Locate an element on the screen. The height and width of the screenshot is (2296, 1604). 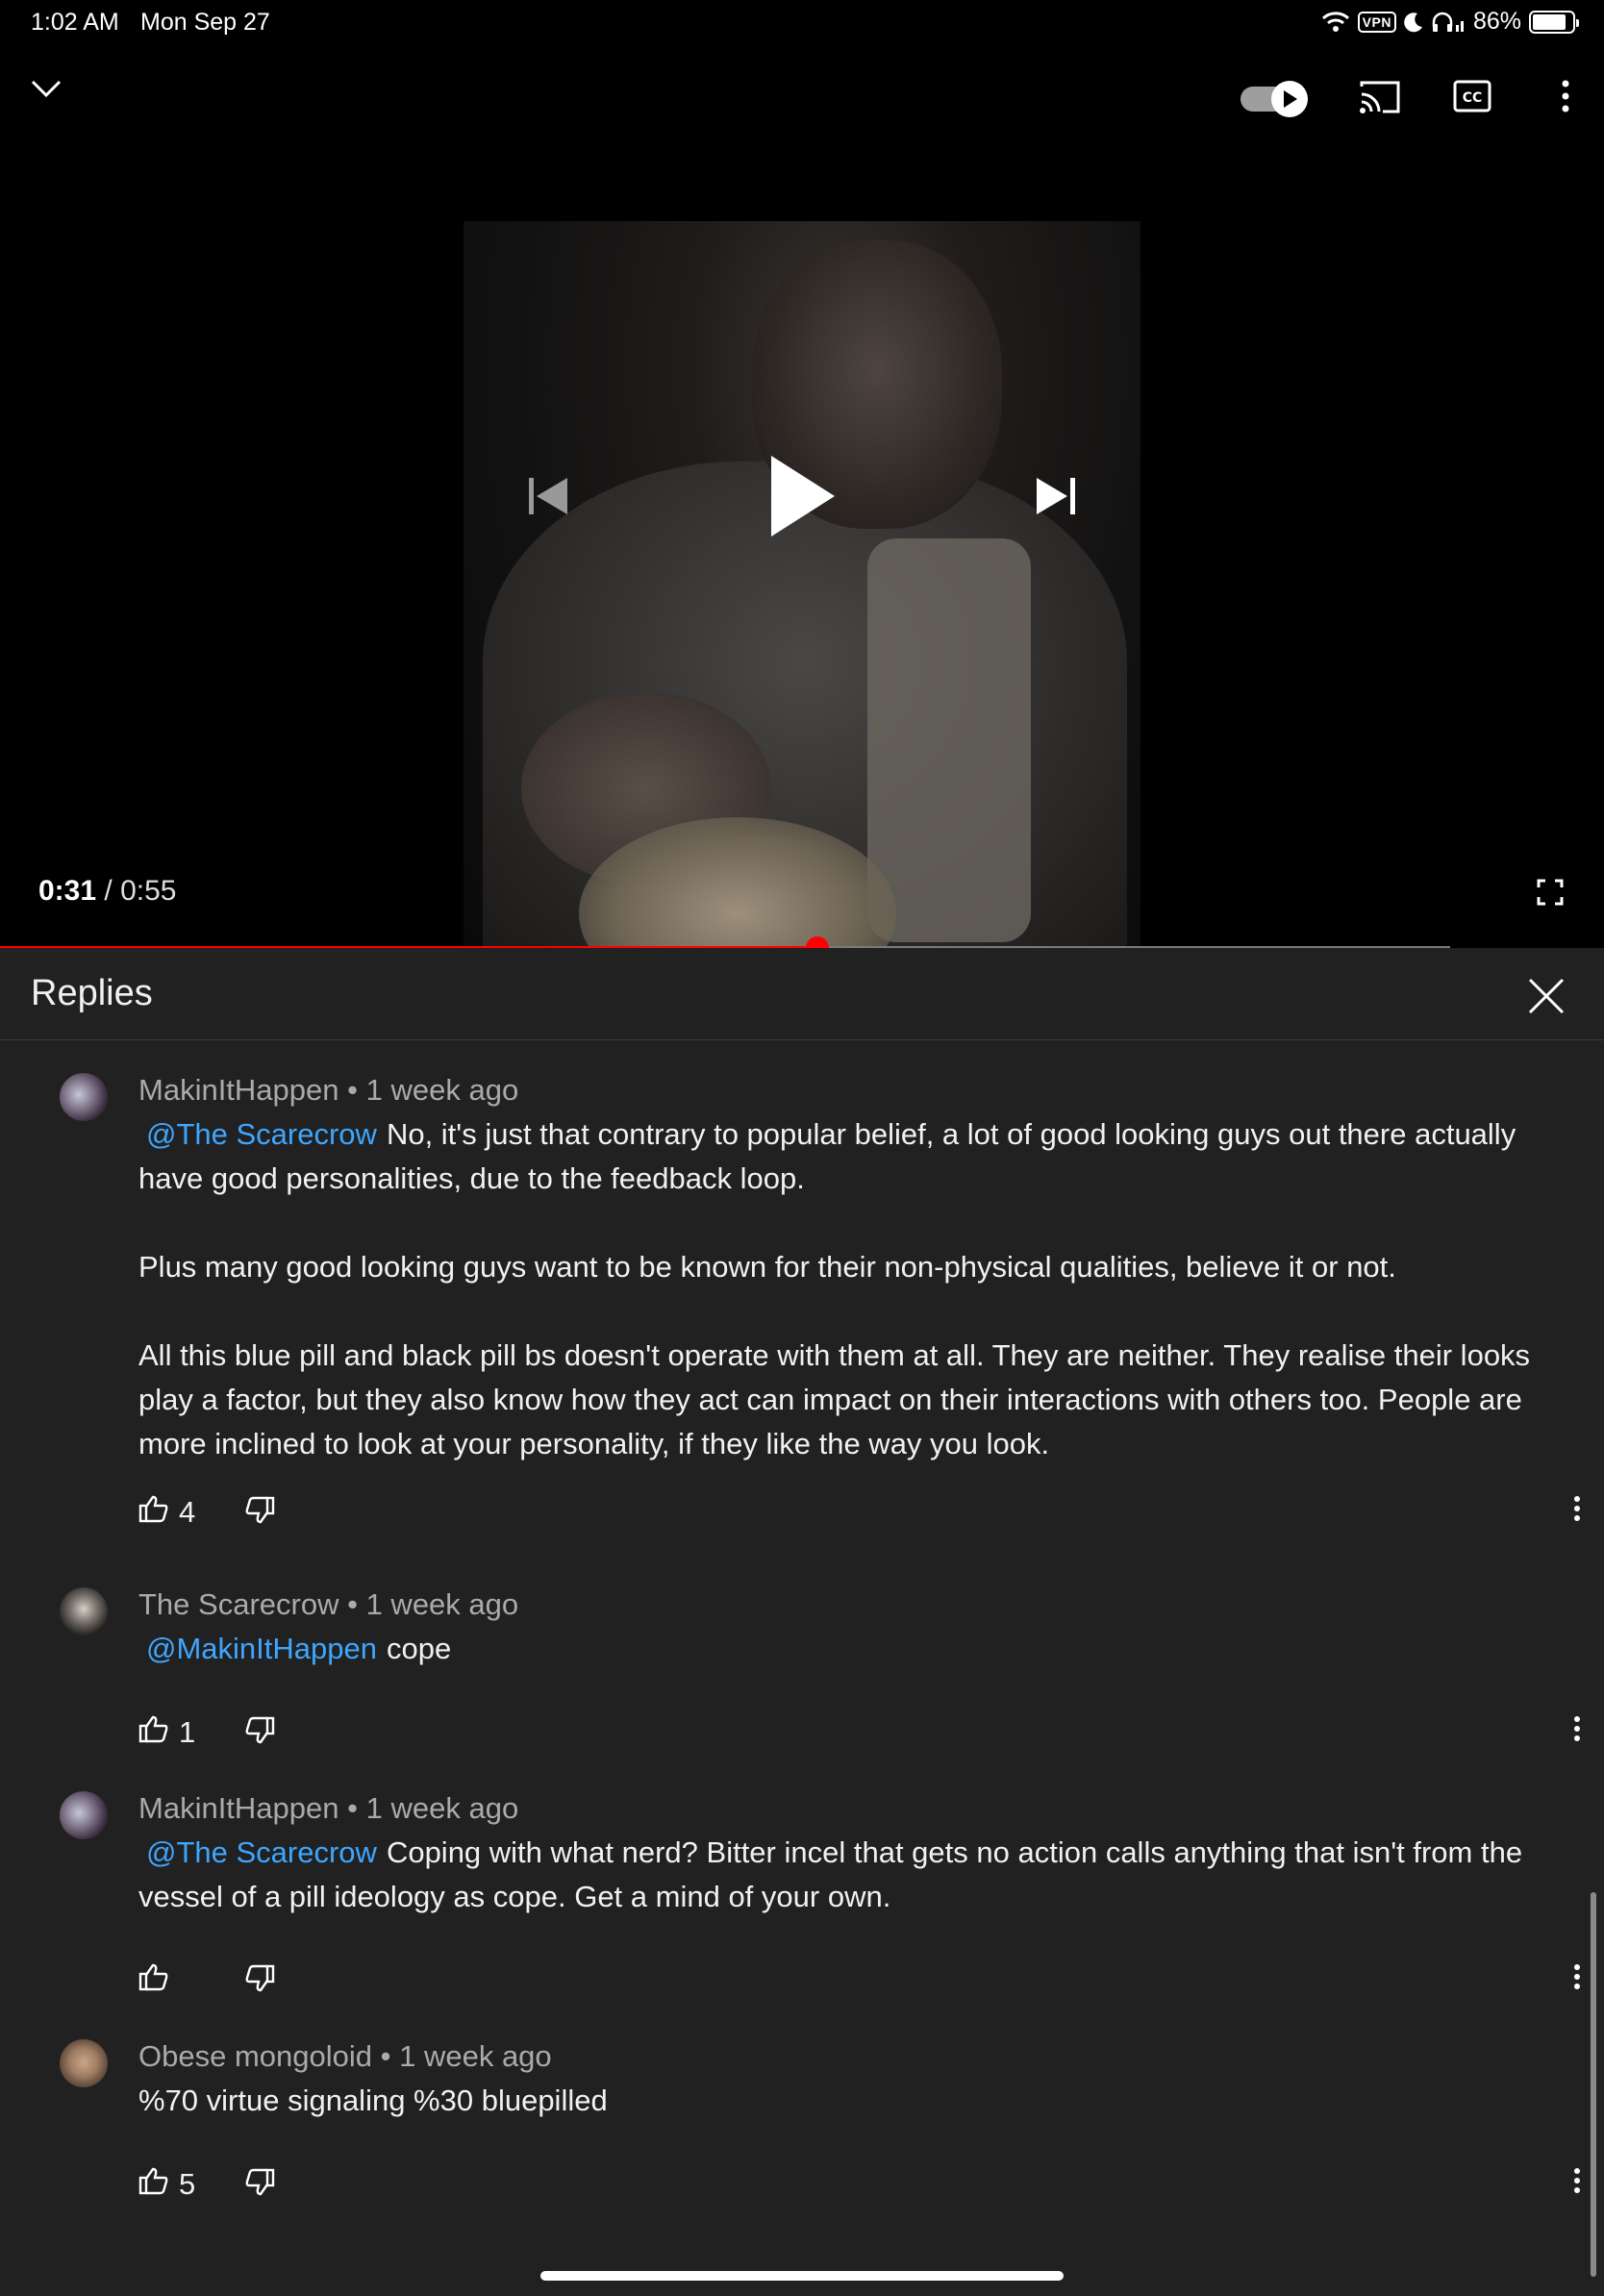
headphones-icon is located at coordinates (1448, 22).